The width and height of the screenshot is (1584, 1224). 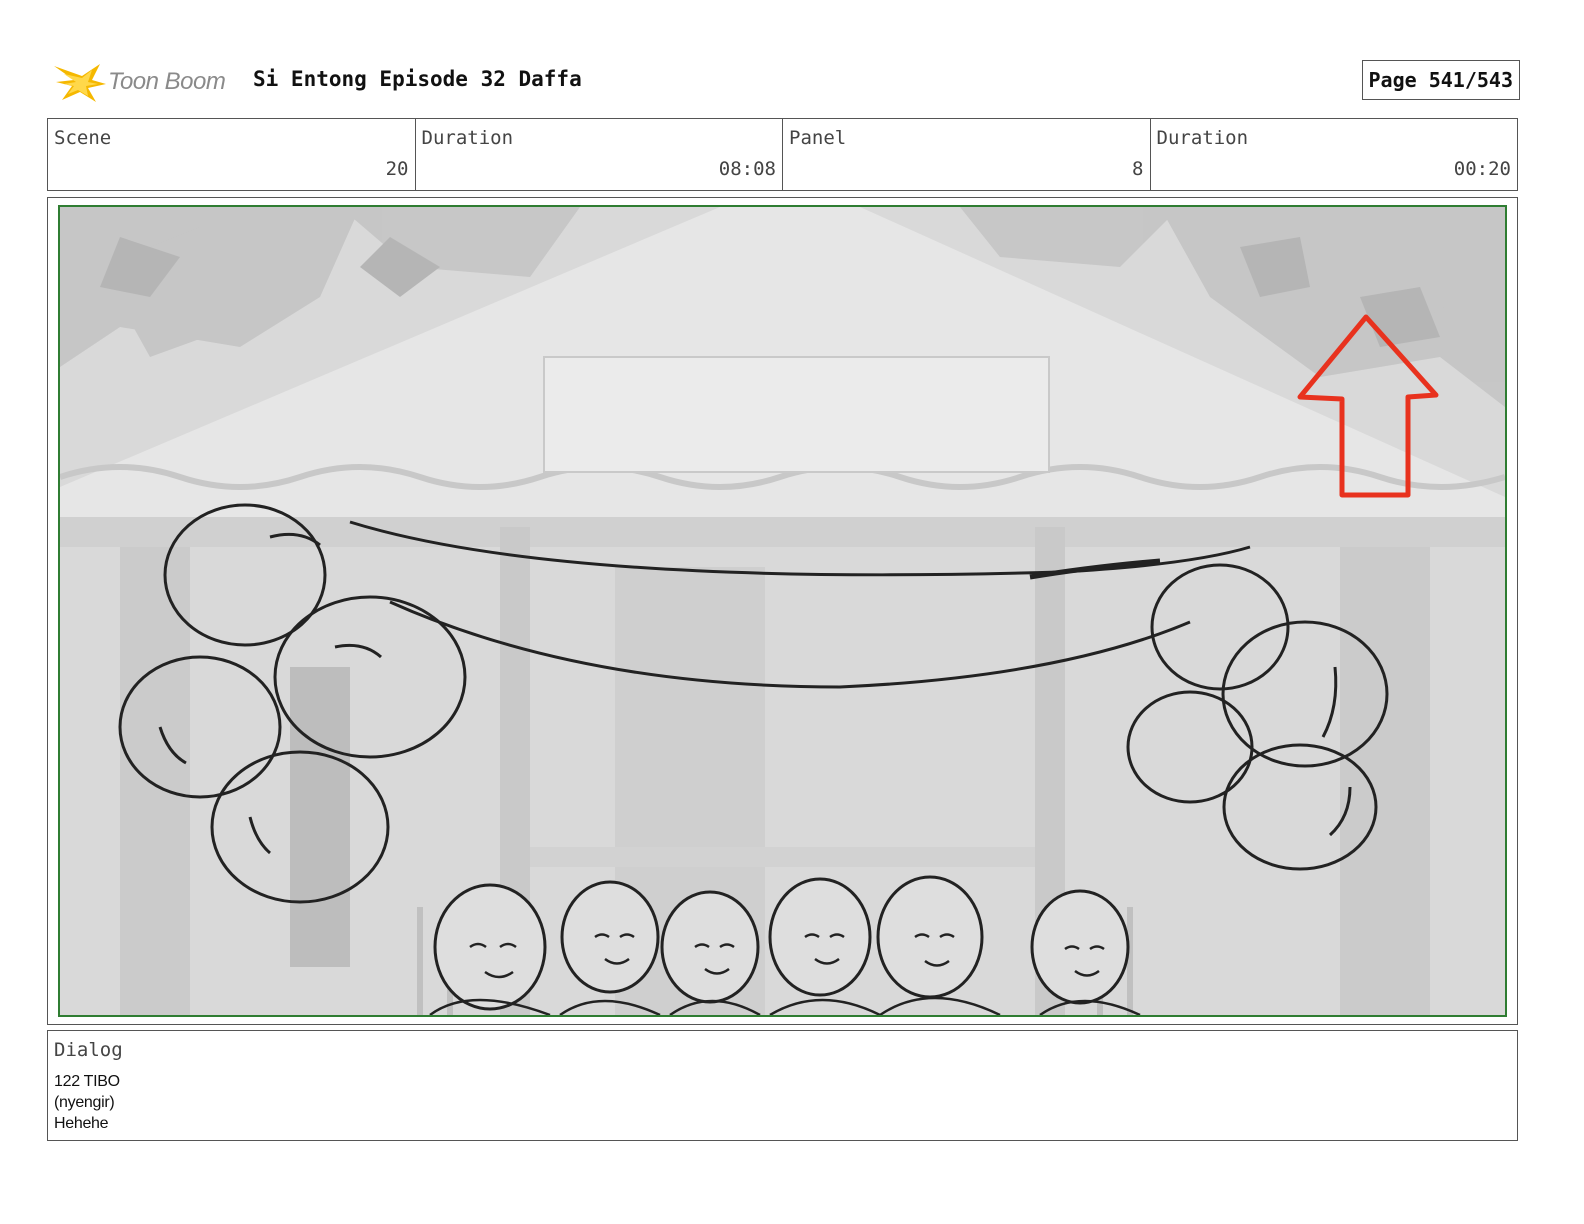 I want to click on scene-duration-value: 08:08, so click(x=747, y=169).